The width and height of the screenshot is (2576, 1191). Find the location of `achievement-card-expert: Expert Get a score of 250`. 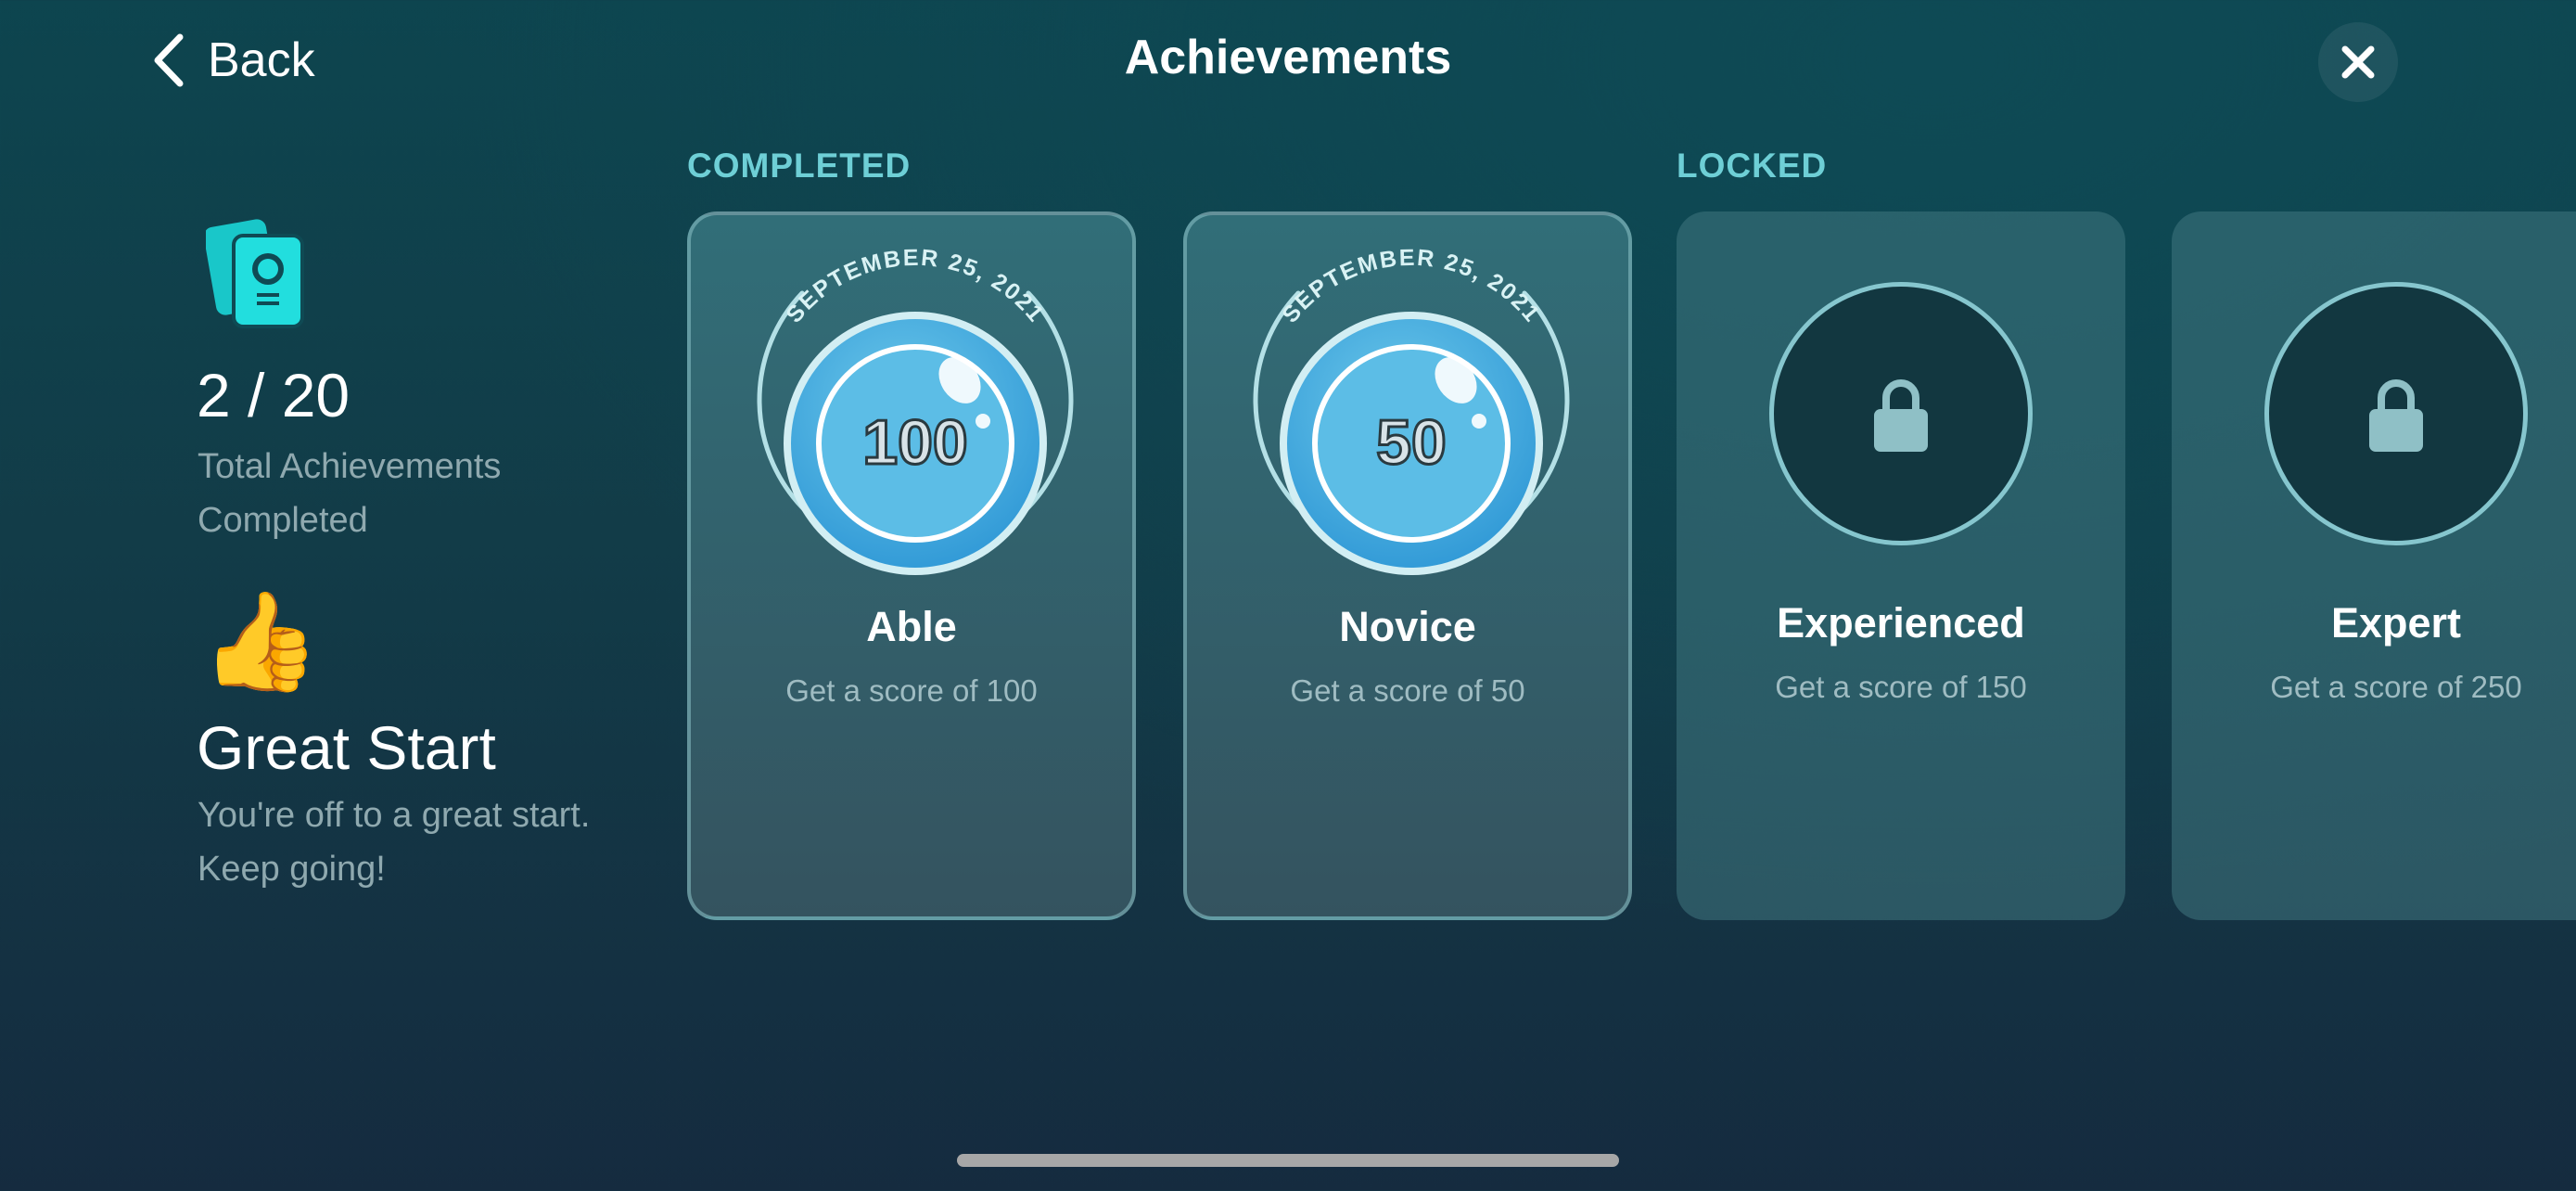

achievement-card-expert: Expert Get a score of 250 is located at coordinates (2374, 565).